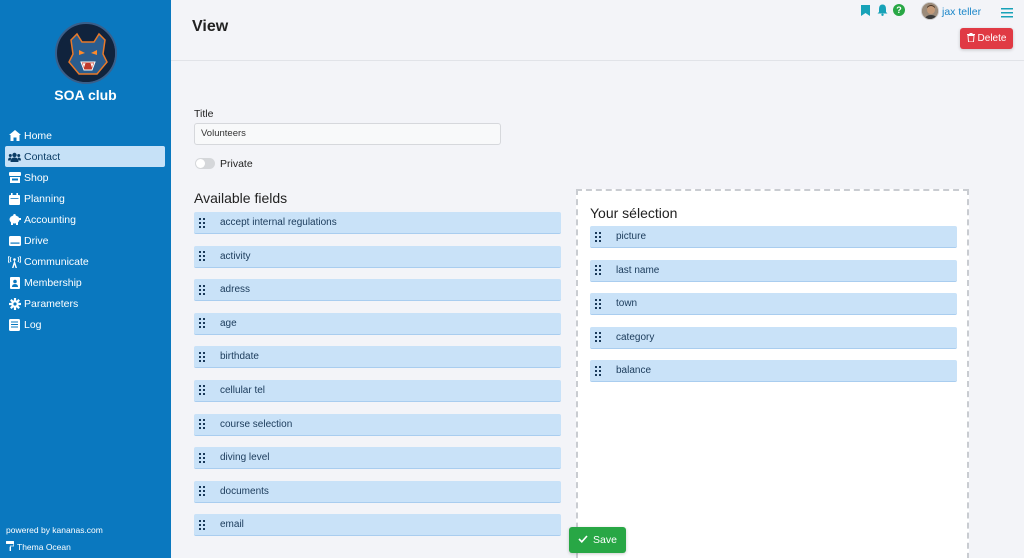 Image resolution: width=1024 pixels, height=558 pixels. I want to click on sidebar-item-label: Communicate, so click(56, 261).